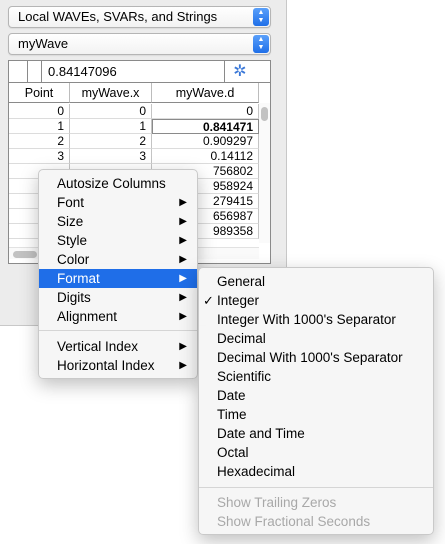  Describe the element at coordinates (261, 433) in the screenshot. I see `menu-item-label: Date and Time` at that location.